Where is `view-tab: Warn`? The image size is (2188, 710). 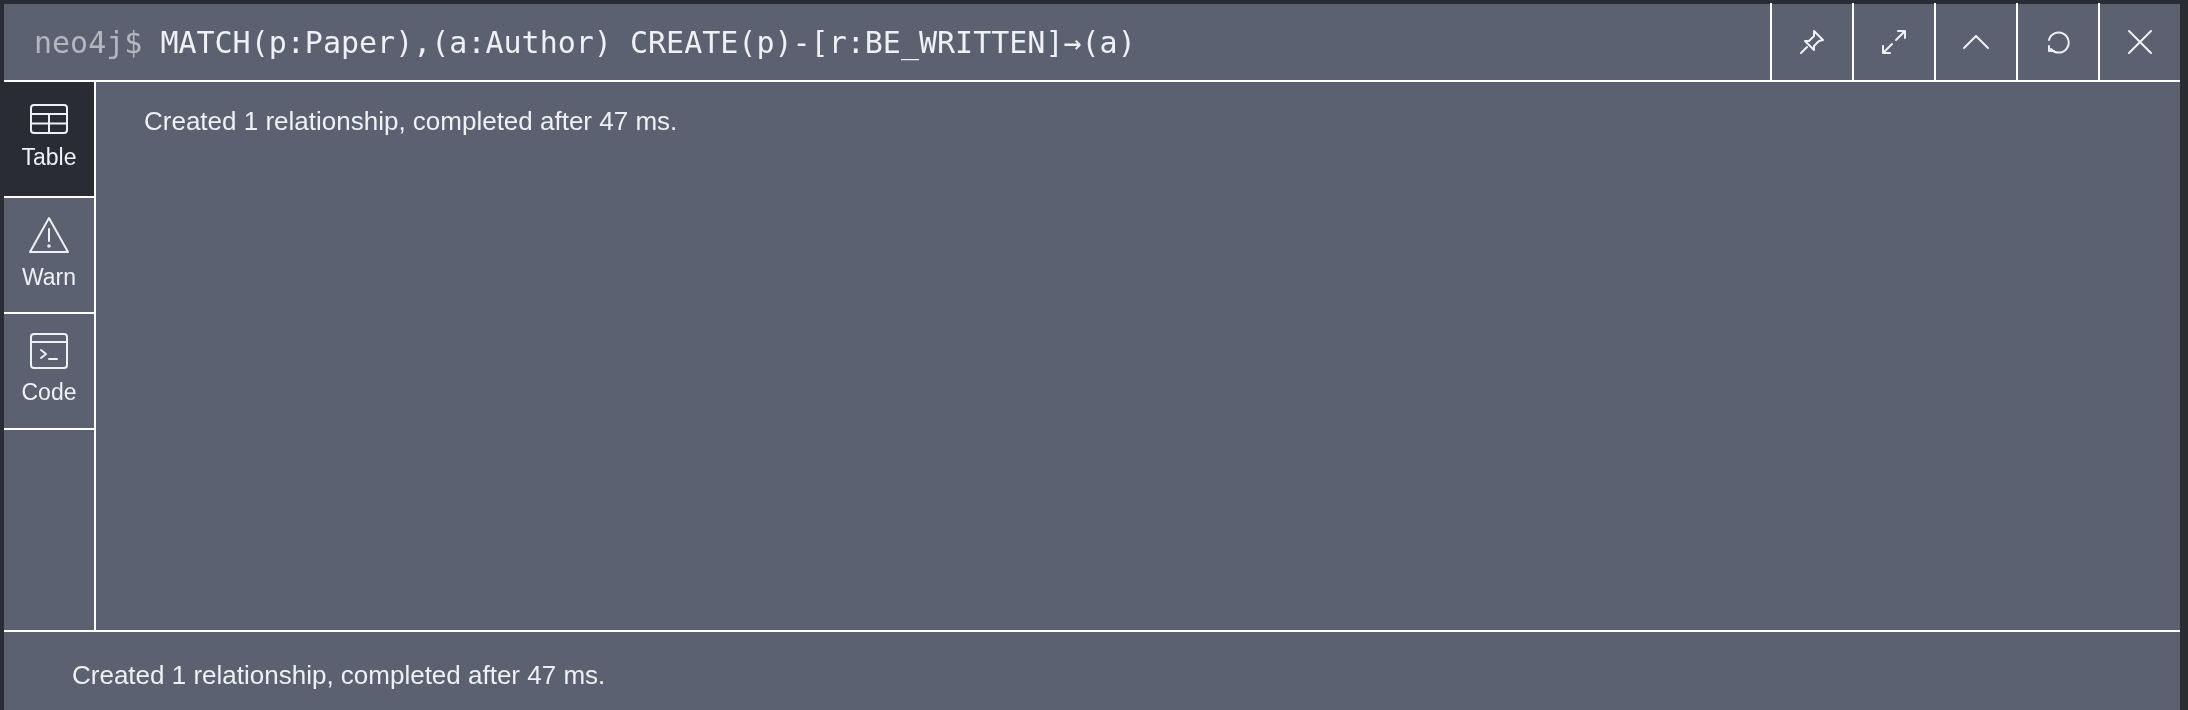 view-tab: Warn is located at coordinates (49, 256).